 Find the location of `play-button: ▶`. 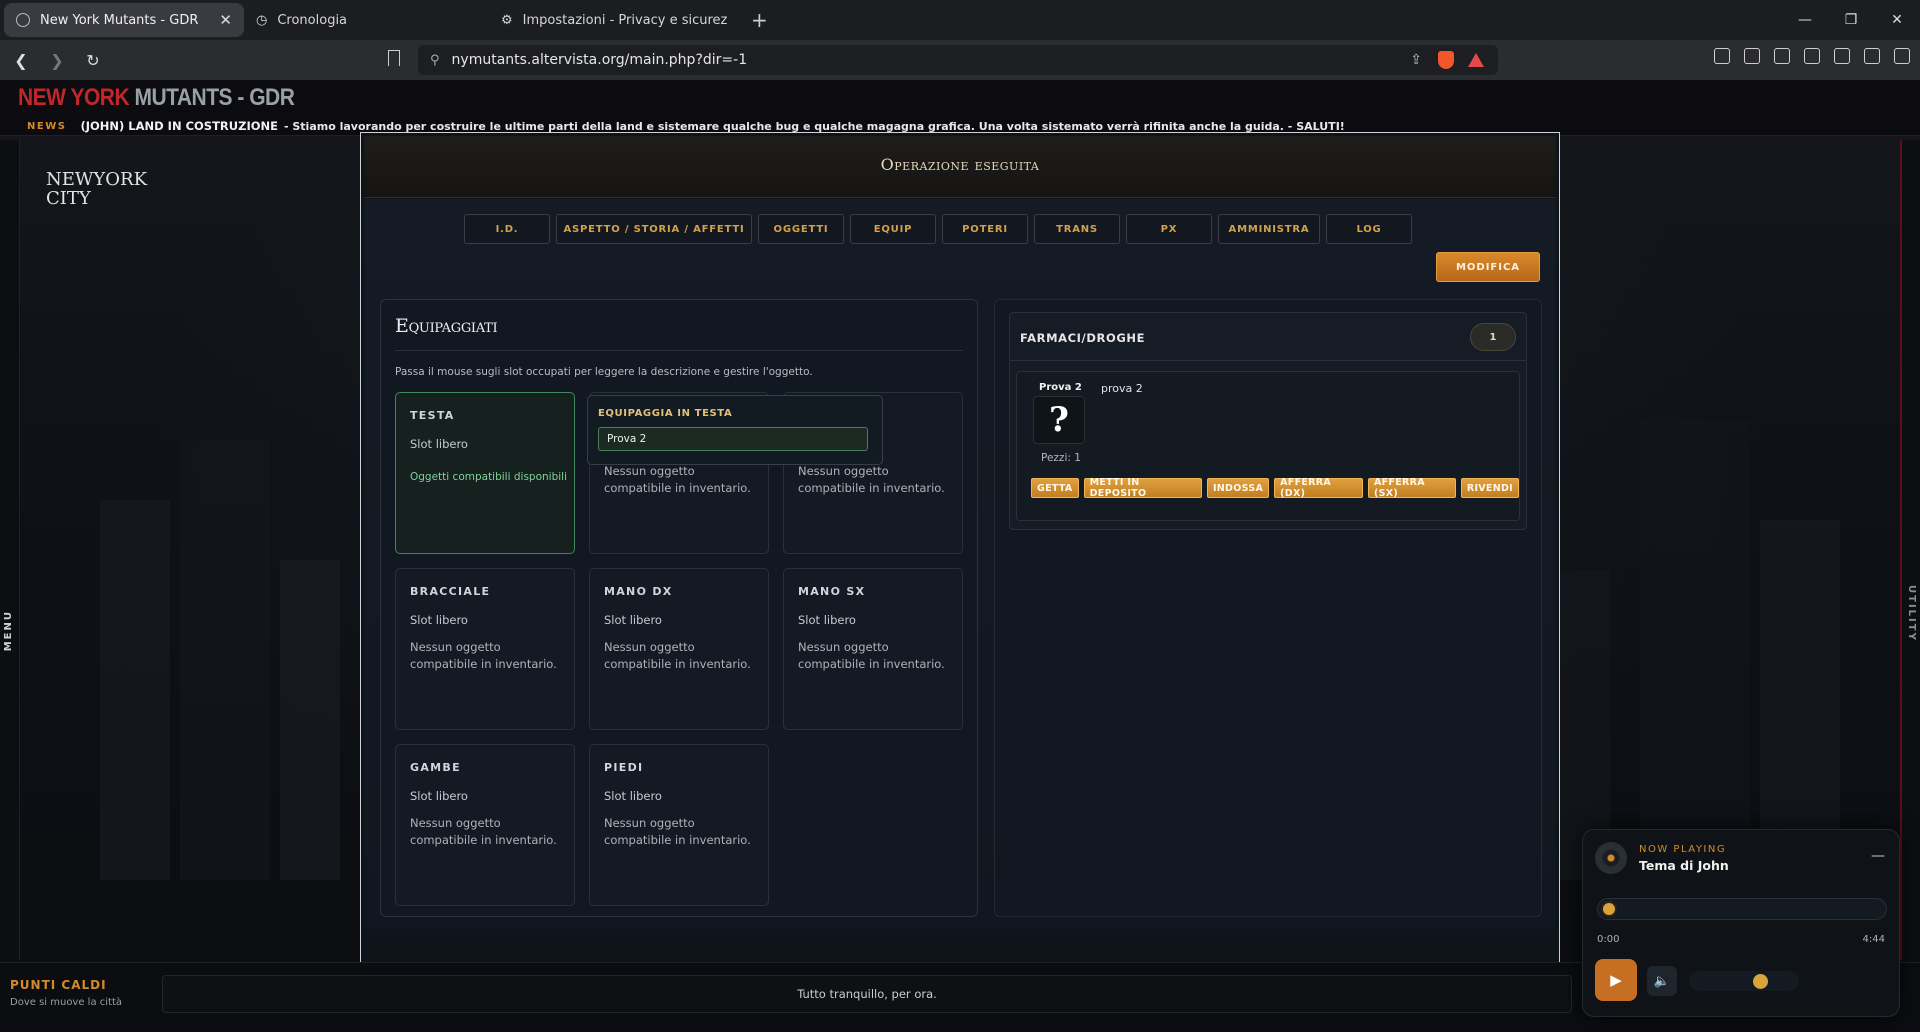

play-button: ▶ is located at coordinates (1616, 980).